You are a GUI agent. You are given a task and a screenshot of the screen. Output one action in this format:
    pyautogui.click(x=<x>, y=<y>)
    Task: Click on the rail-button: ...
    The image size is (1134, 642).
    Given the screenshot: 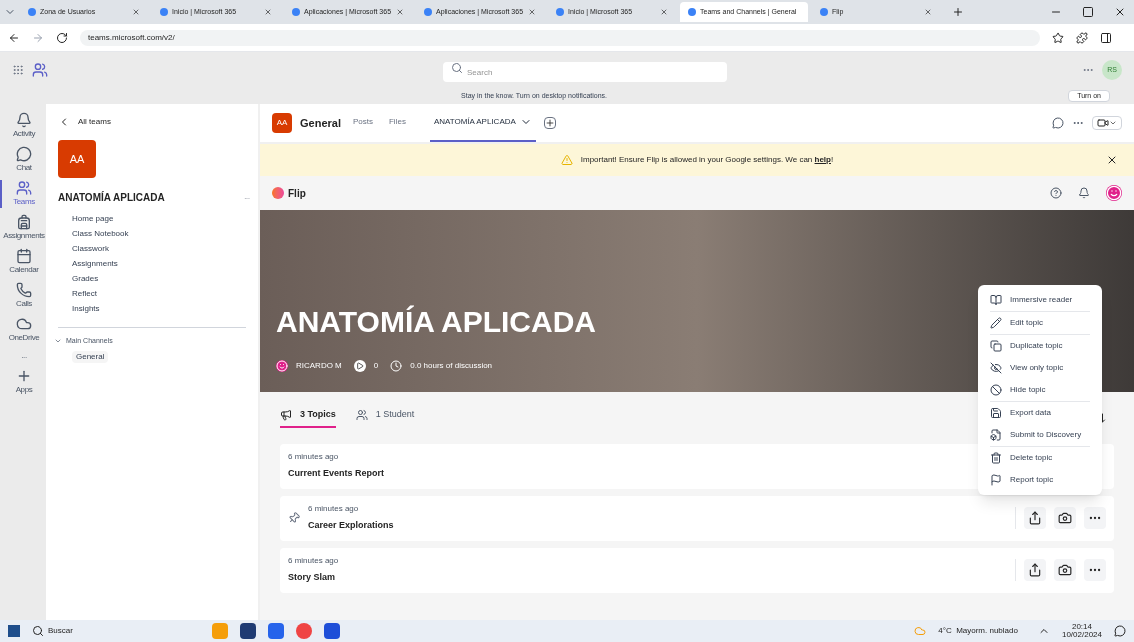 What is the action you would take?
    pyautogui.click(x=23, y=356)
    